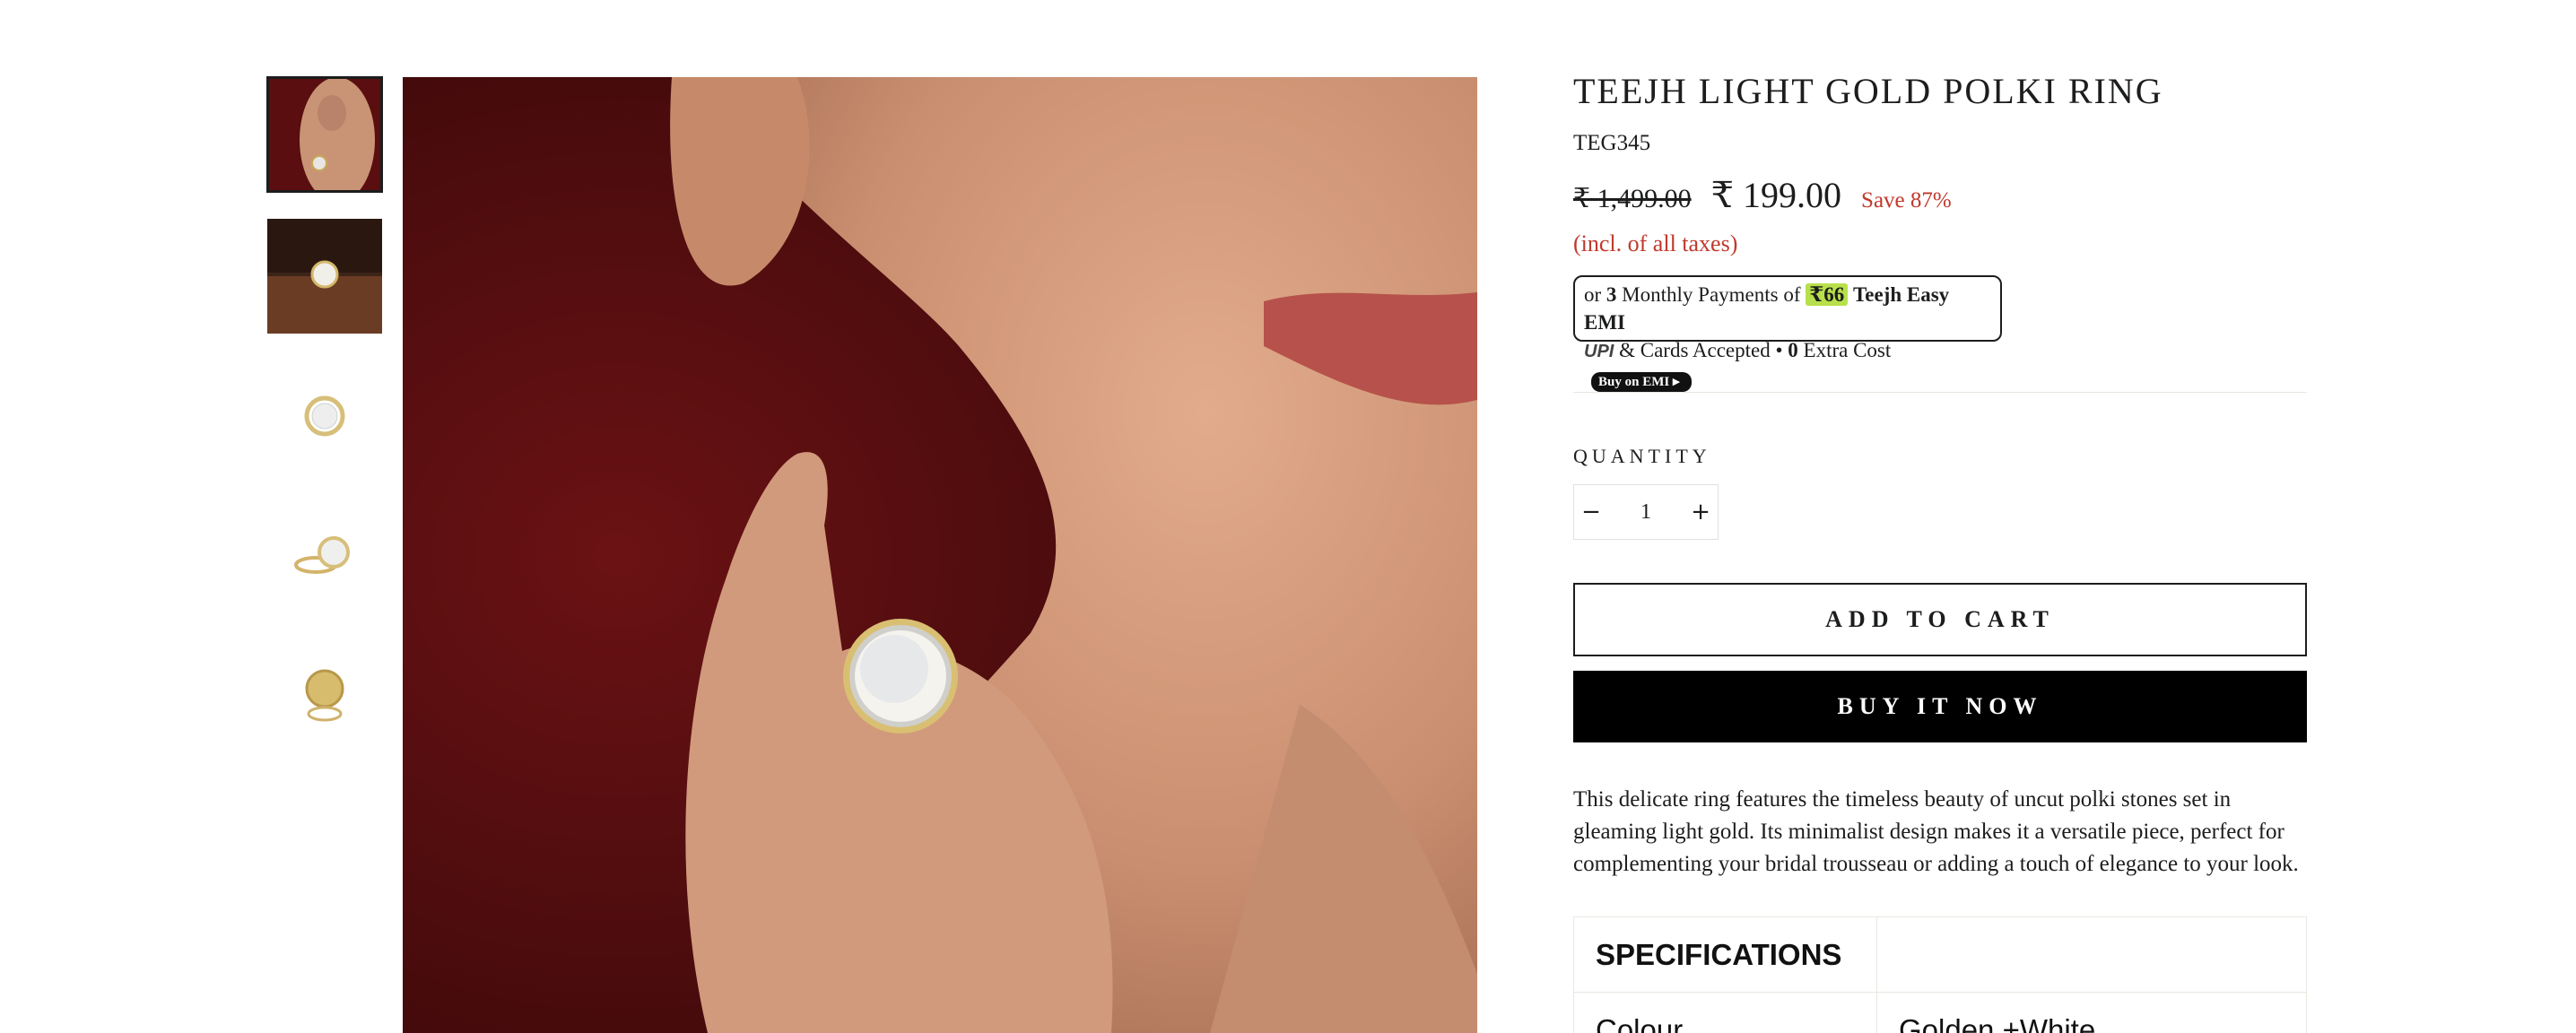  I want to click on emi-prefix: or, so click(1593, 294).